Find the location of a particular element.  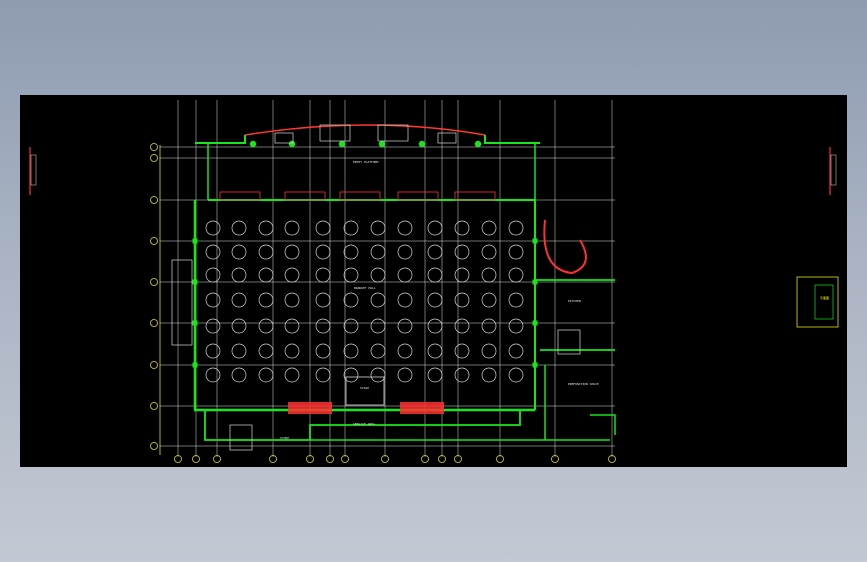

round-table-r2-c12 is located at coordinates (516, 252).